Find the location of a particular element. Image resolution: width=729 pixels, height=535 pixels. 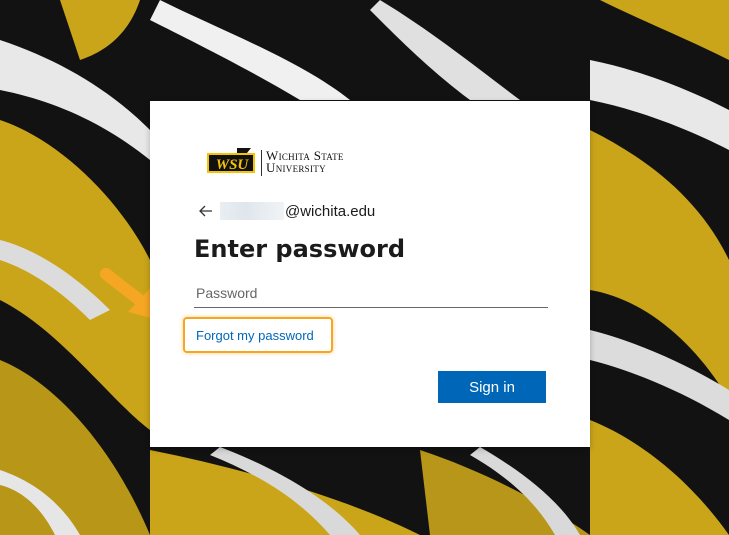

logo-wordmark: Wichita State University is located at coordinates (305, 162).